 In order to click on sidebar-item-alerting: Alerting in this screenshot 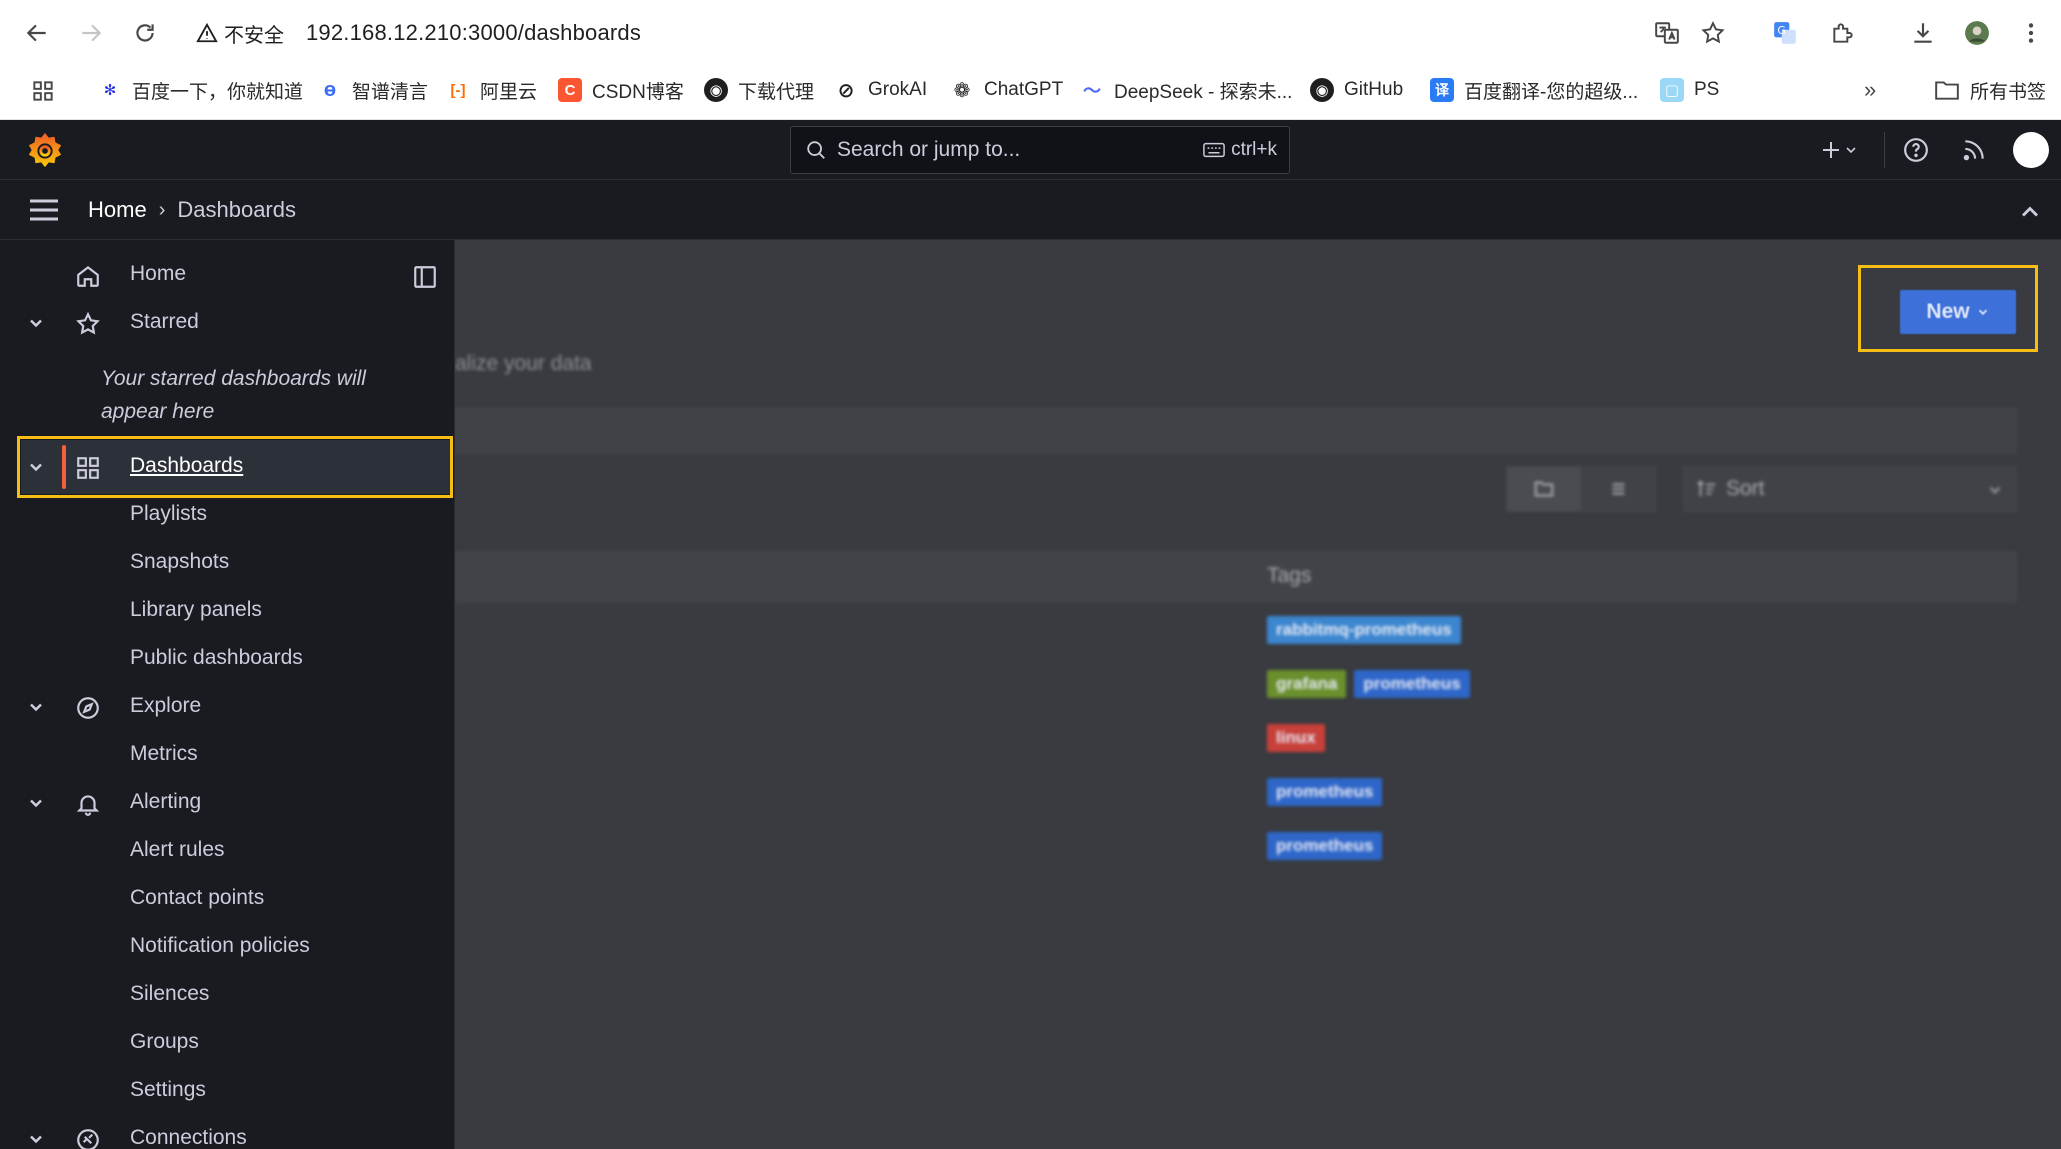, I will do `click(229, 803)`.